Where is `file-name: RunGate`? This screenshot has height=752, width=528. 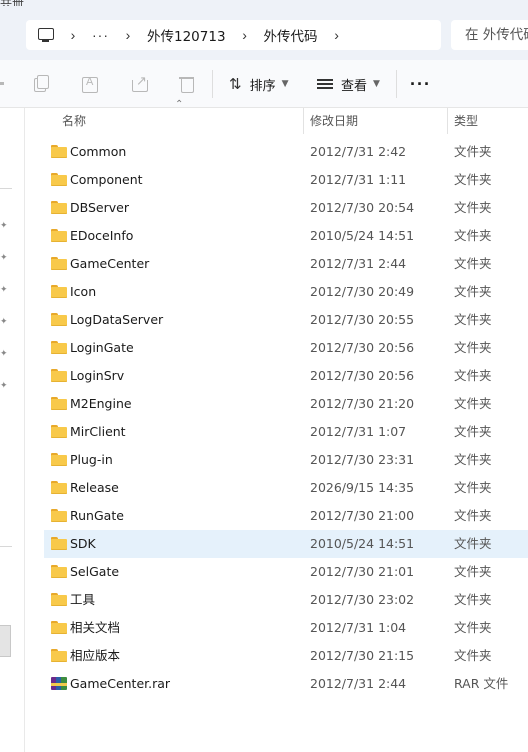
file-name: RunGate is located at coordinates (97, 515).